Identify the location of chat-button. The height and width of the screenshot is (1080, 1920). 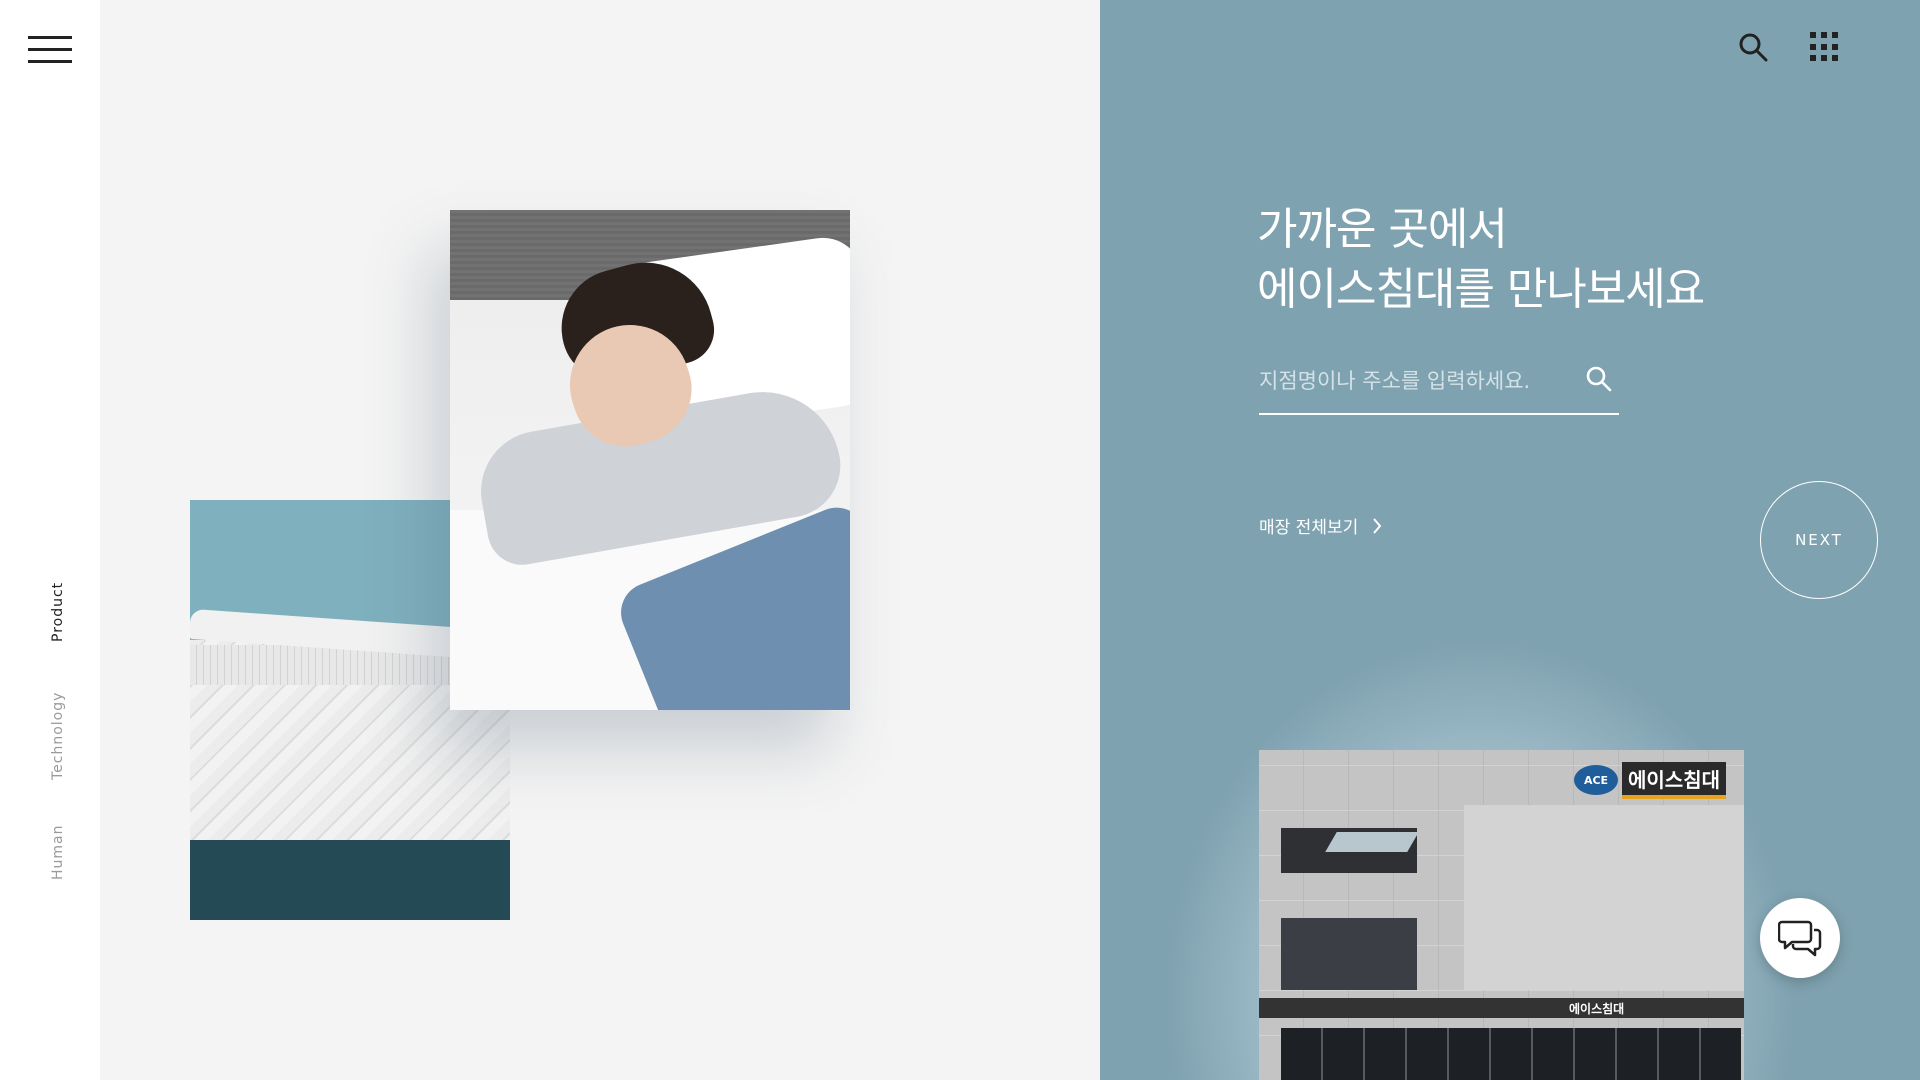
(1800, 938).